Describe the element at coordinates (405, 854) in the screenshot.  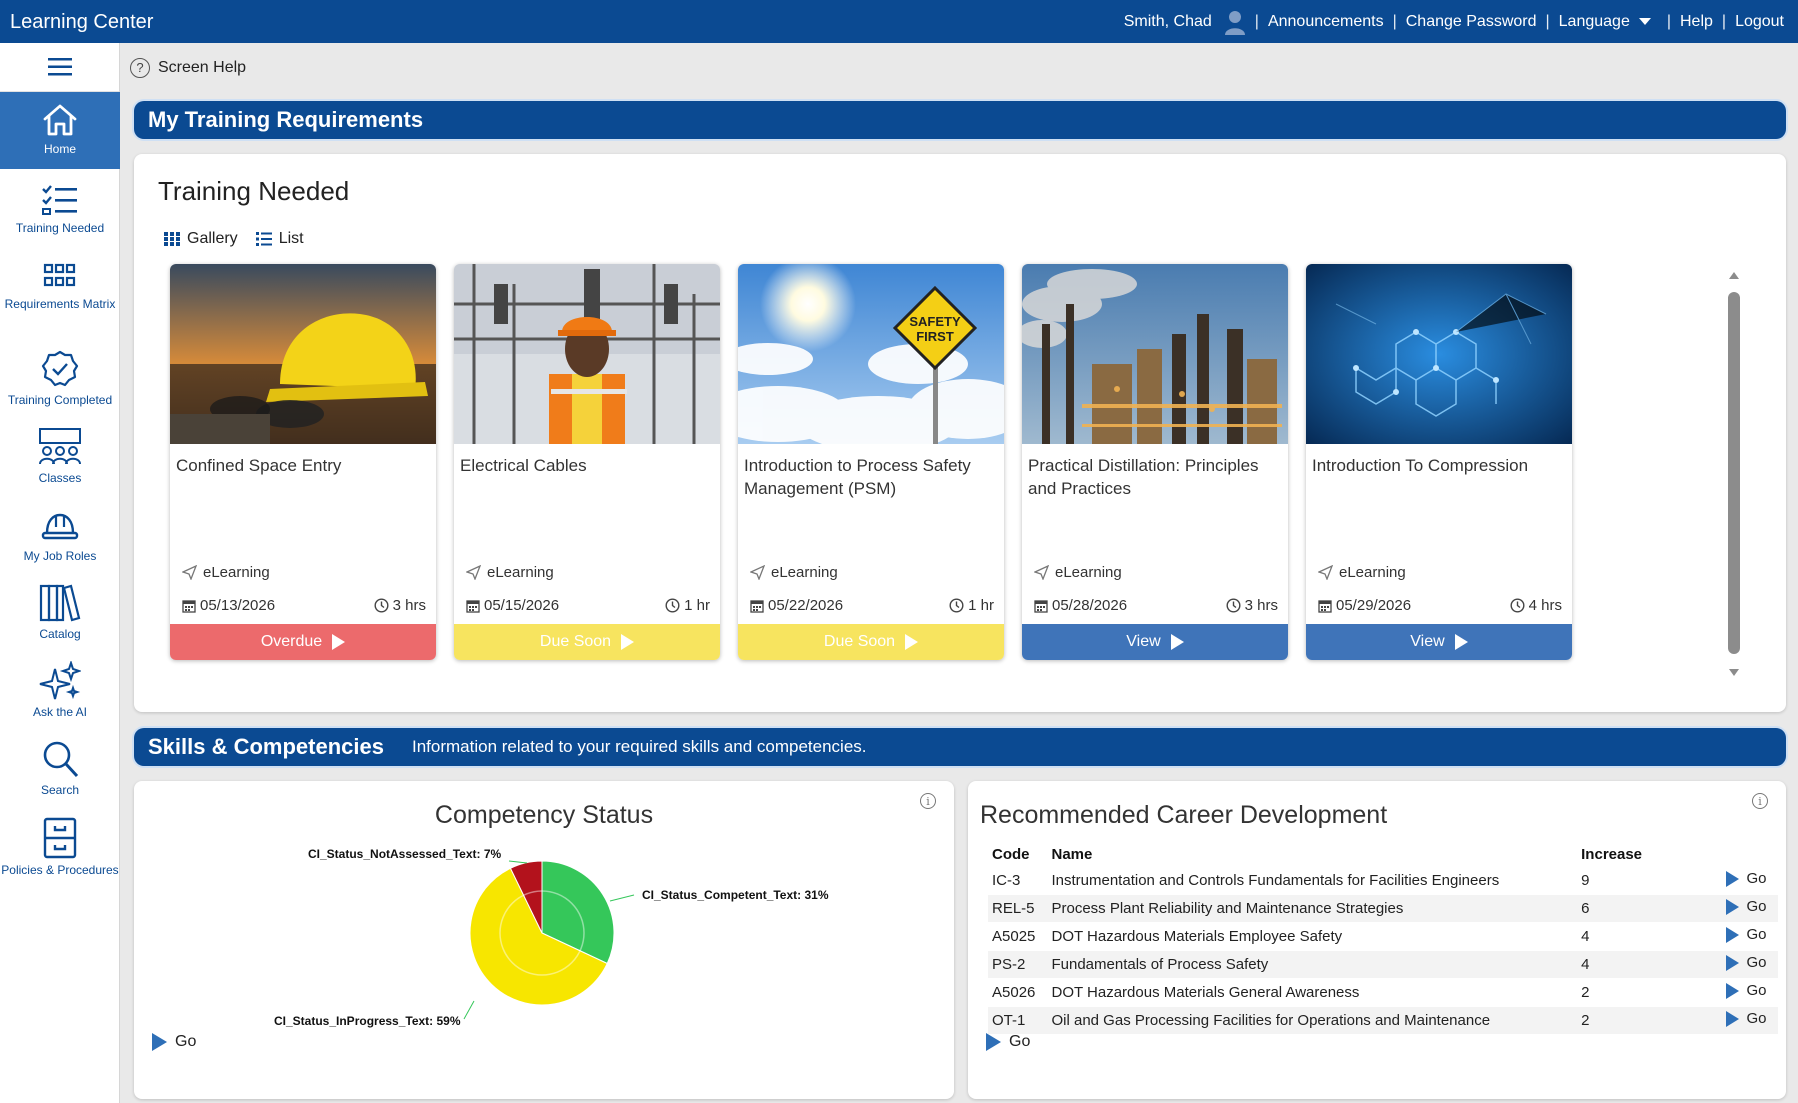
I see `pie-label-not-assessed: CI_Status_NotAssessed_Text: 7%` at that location.